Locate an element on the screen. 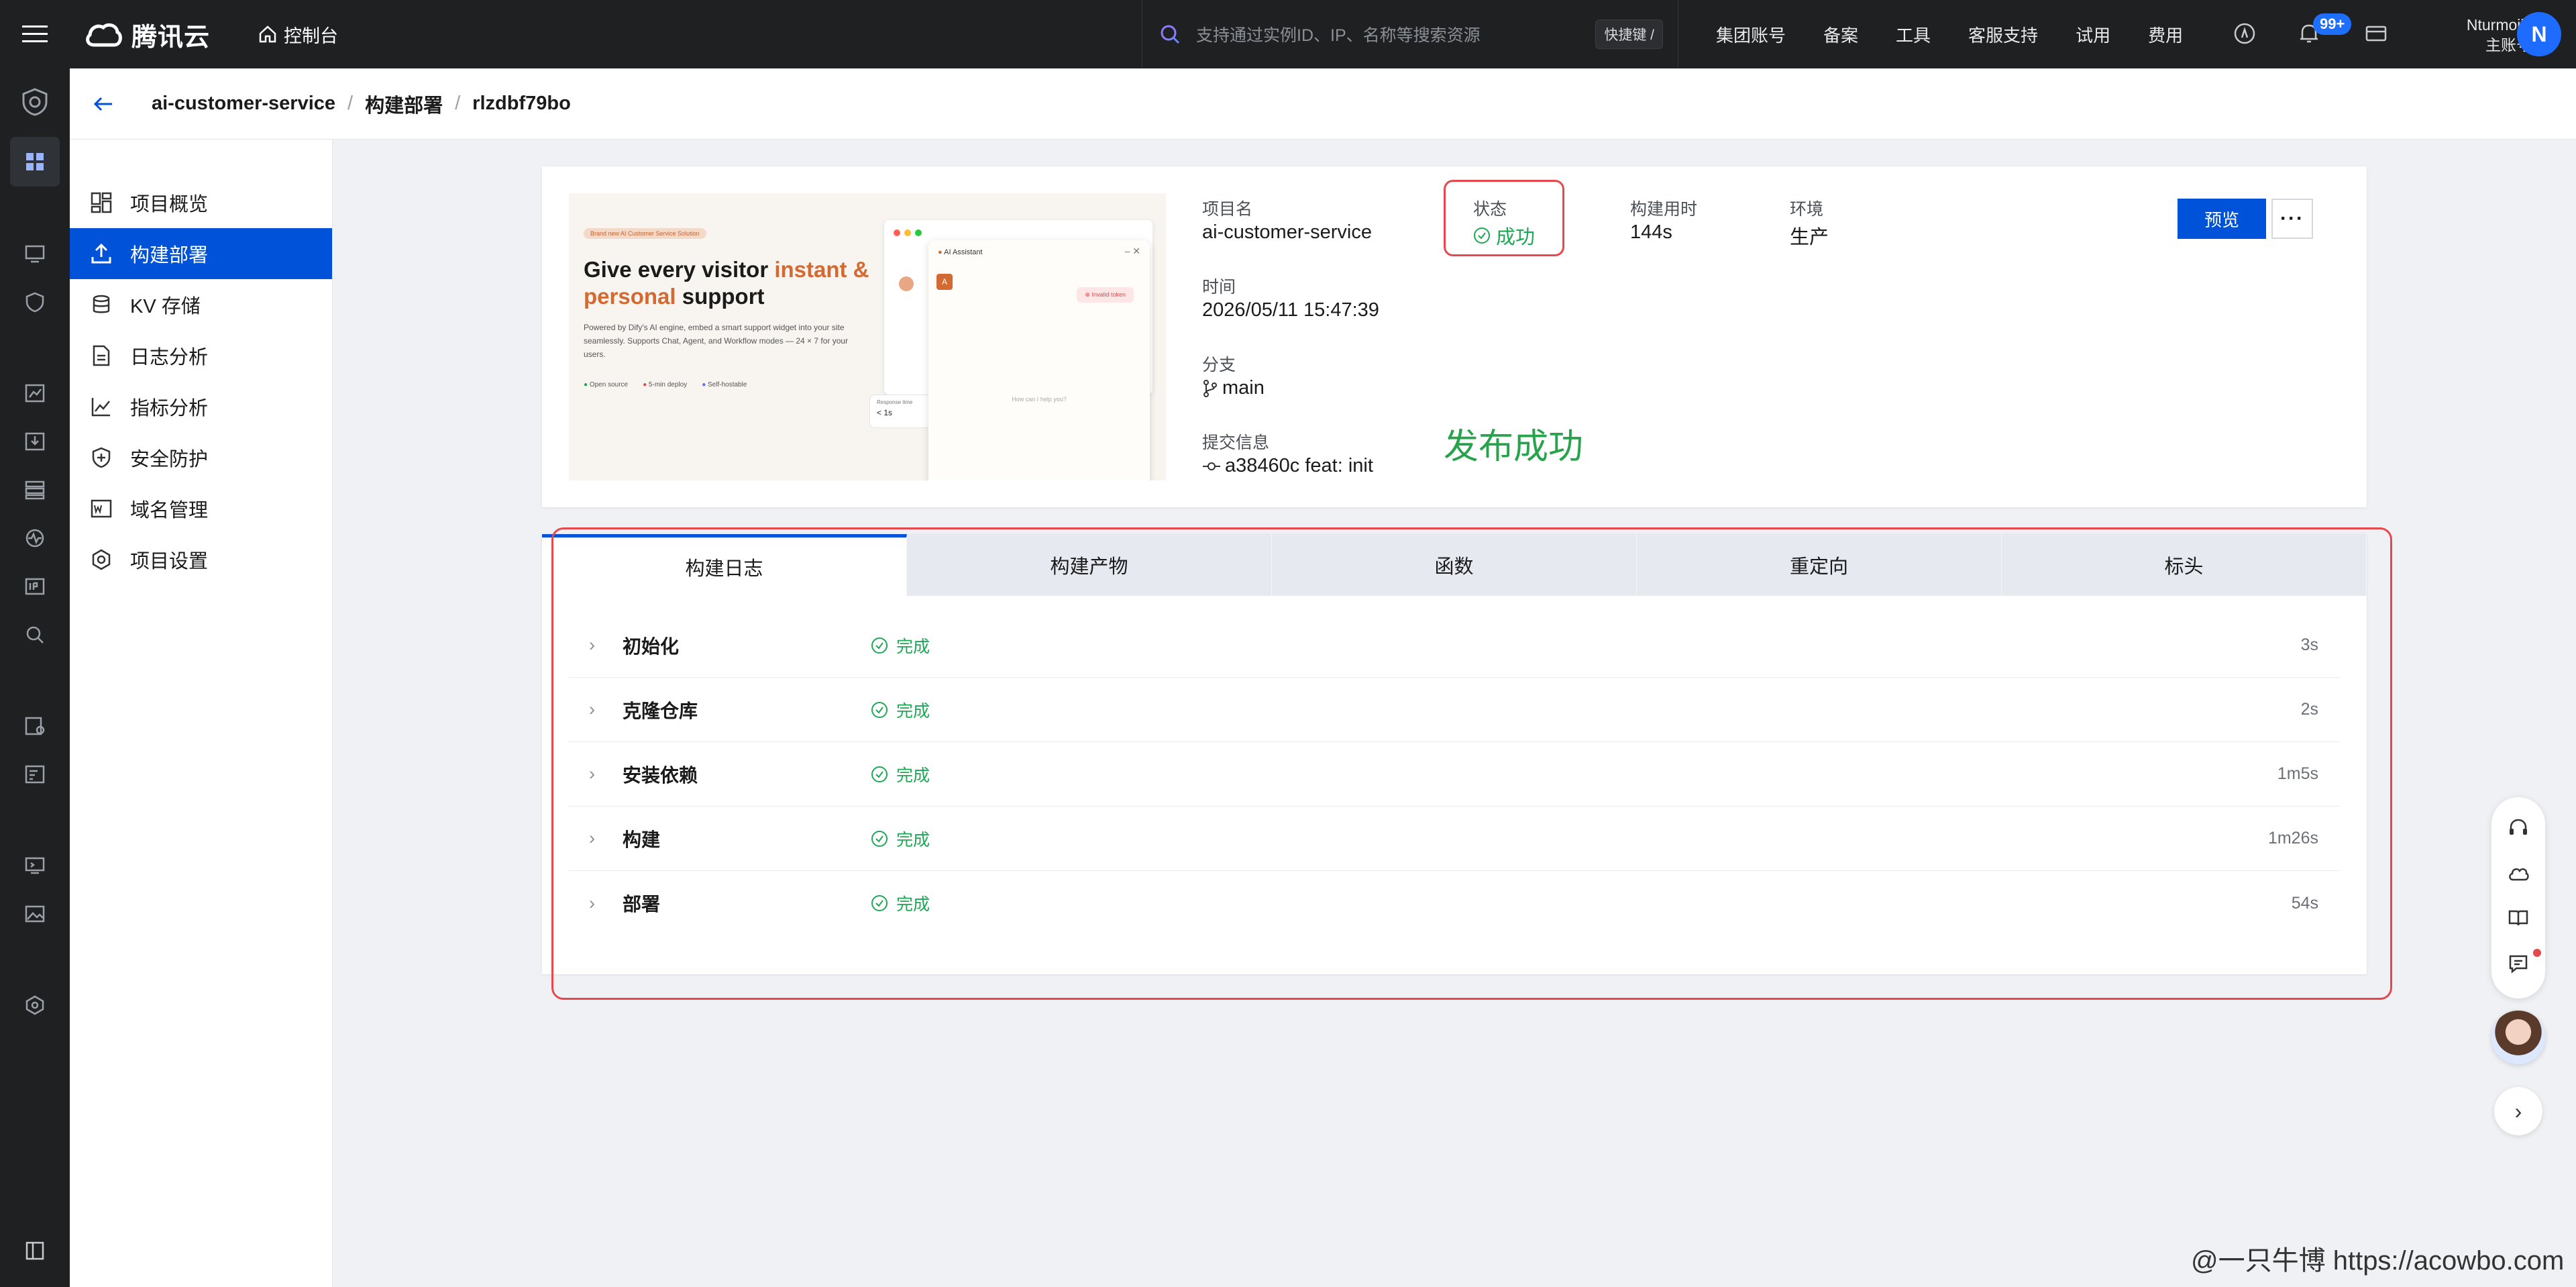 This screenshot has height=1287, width=2576. build-step-row: › 克隆仓库 完成 2s is located at coordinates (1454, 710).